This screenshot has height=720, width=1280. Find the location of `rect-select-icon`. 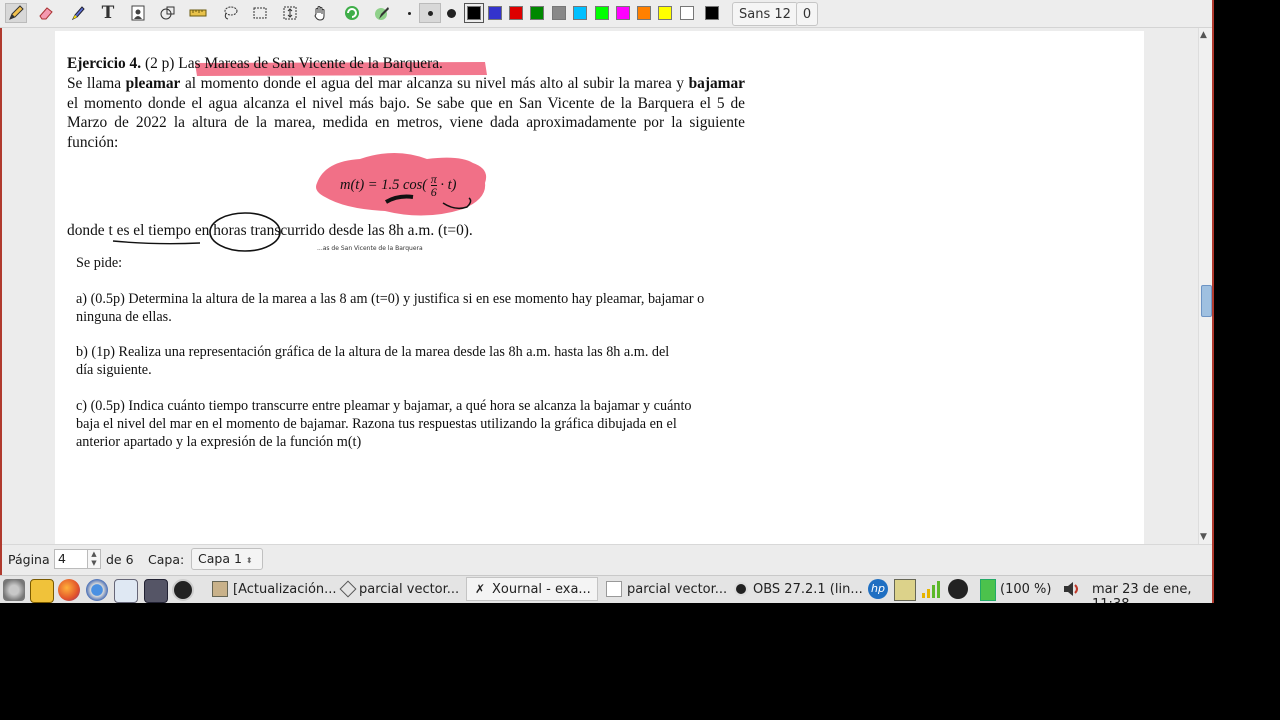

rect-select-icon is located at coordinates (260, 13).